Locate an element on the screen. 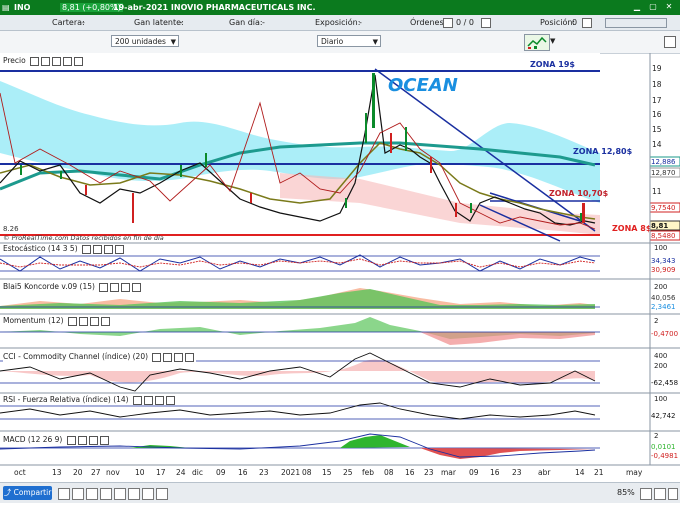 The height and width of the screenshot is (515, 680). orders-detail-icon is located at coordinates (486, 23).